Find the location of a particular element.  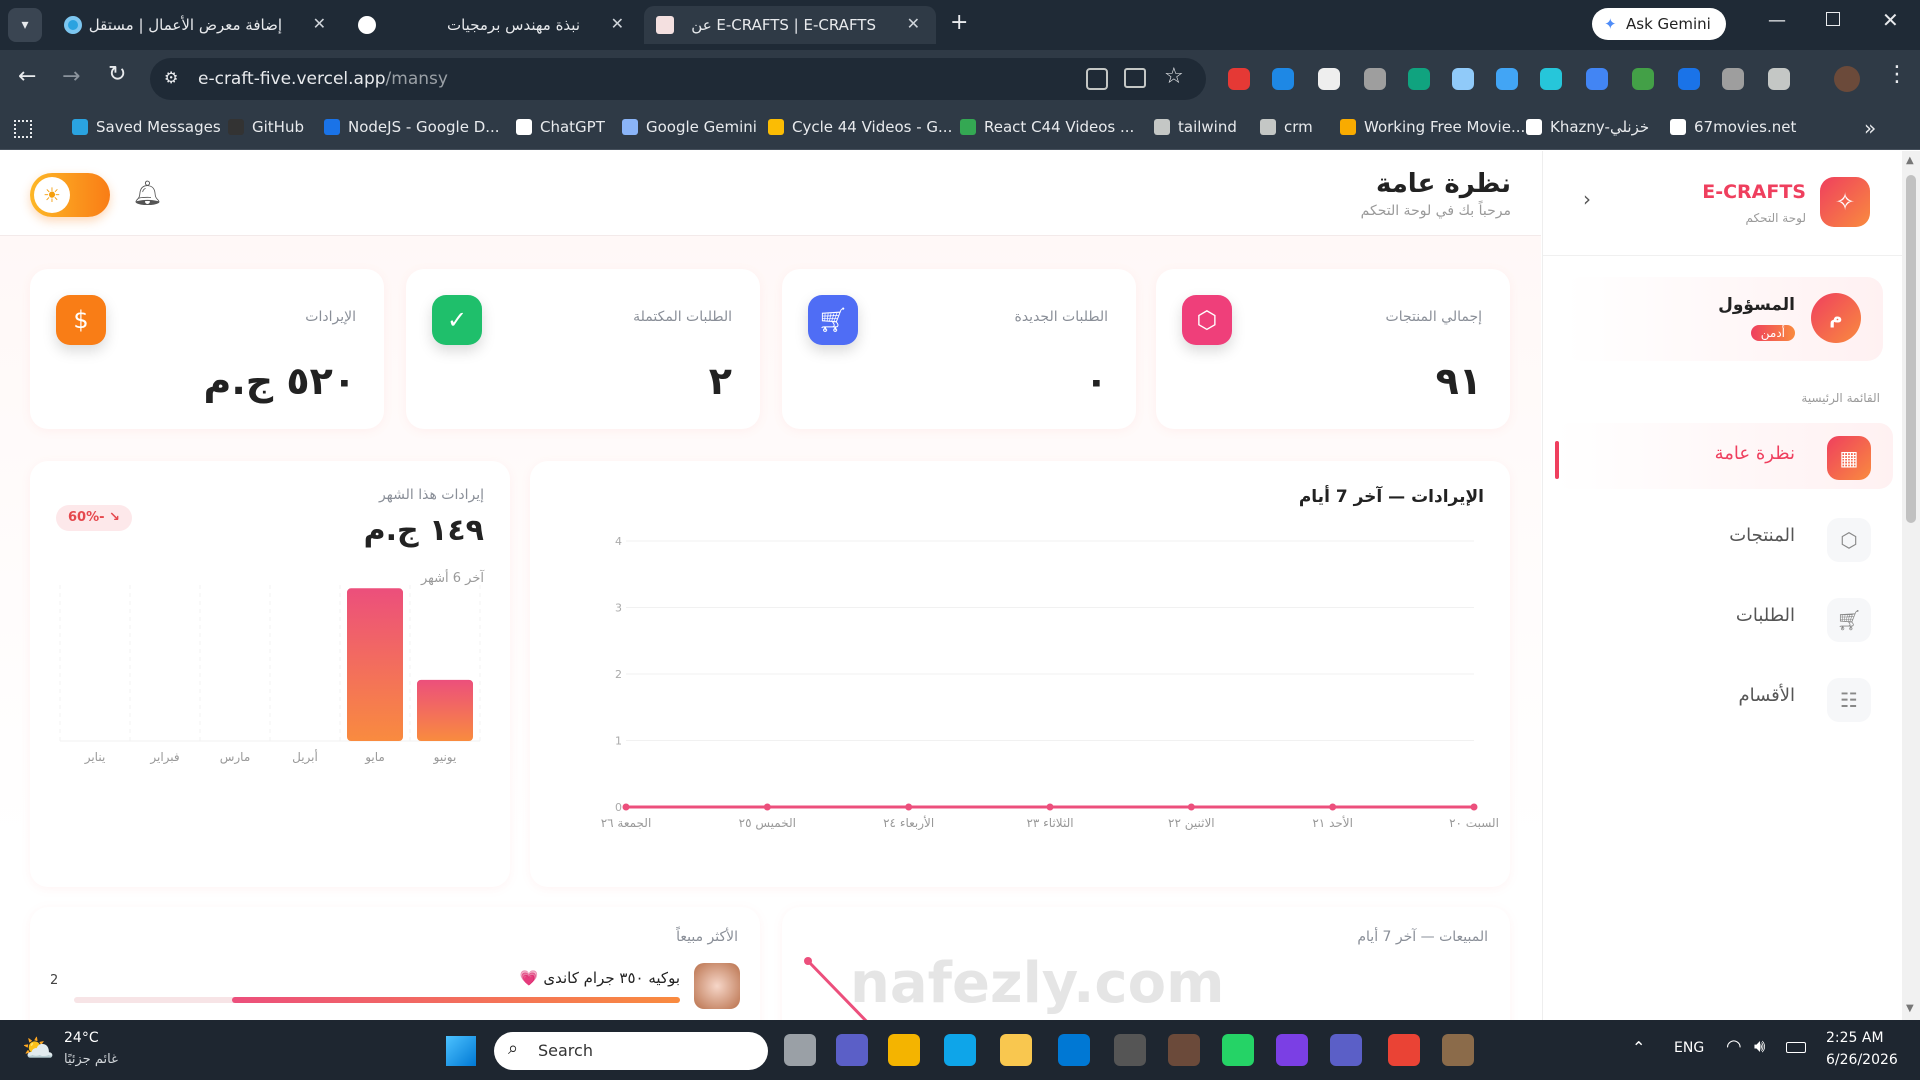

theme-toggle: ☀ is located at coordinates (70, 195).